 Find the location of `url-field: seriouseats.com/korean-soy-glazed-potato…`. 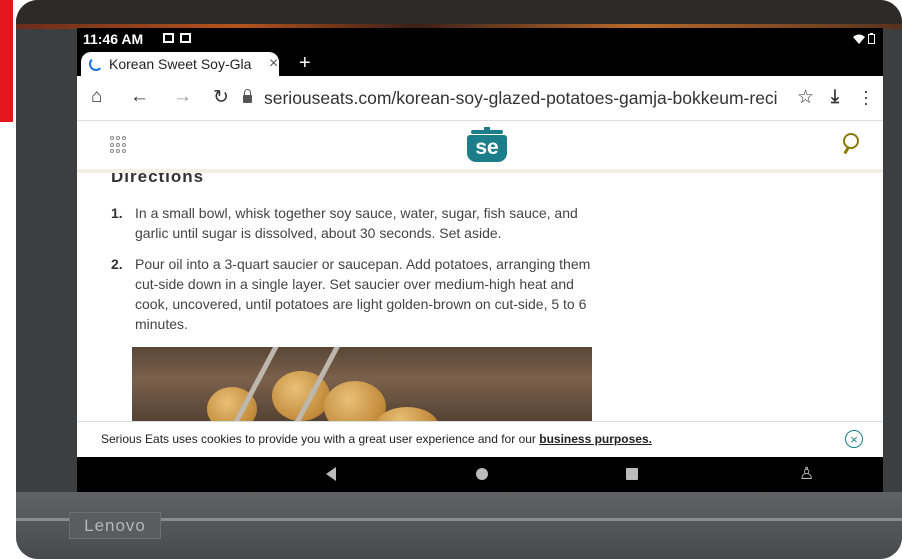

url-field: seriouseats.com/korean-soy-glazed-potato… is located at coordinates (523, 98).